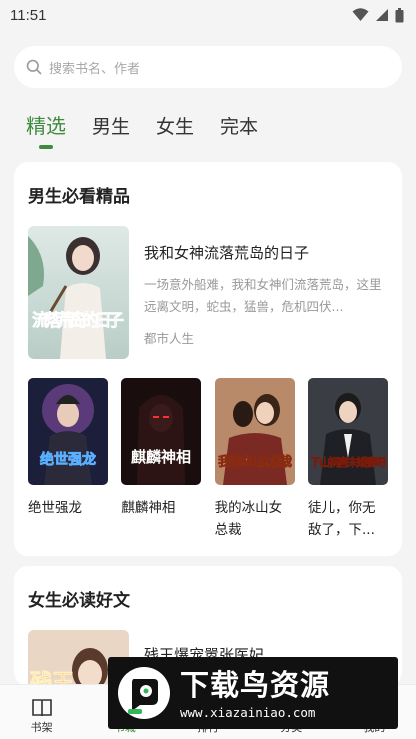  I want to click on watermark-url: www.xiazainiao.com, so click(248, 712).